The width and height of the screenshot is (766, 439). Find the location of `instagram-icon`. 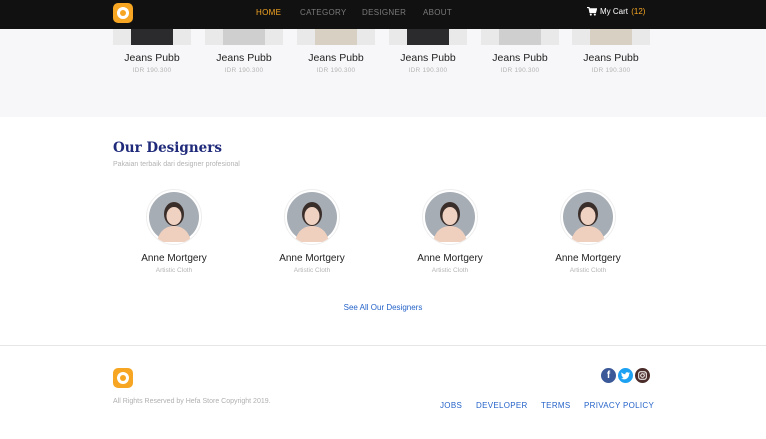

instagram-icon is located at coordinates (642, 375).